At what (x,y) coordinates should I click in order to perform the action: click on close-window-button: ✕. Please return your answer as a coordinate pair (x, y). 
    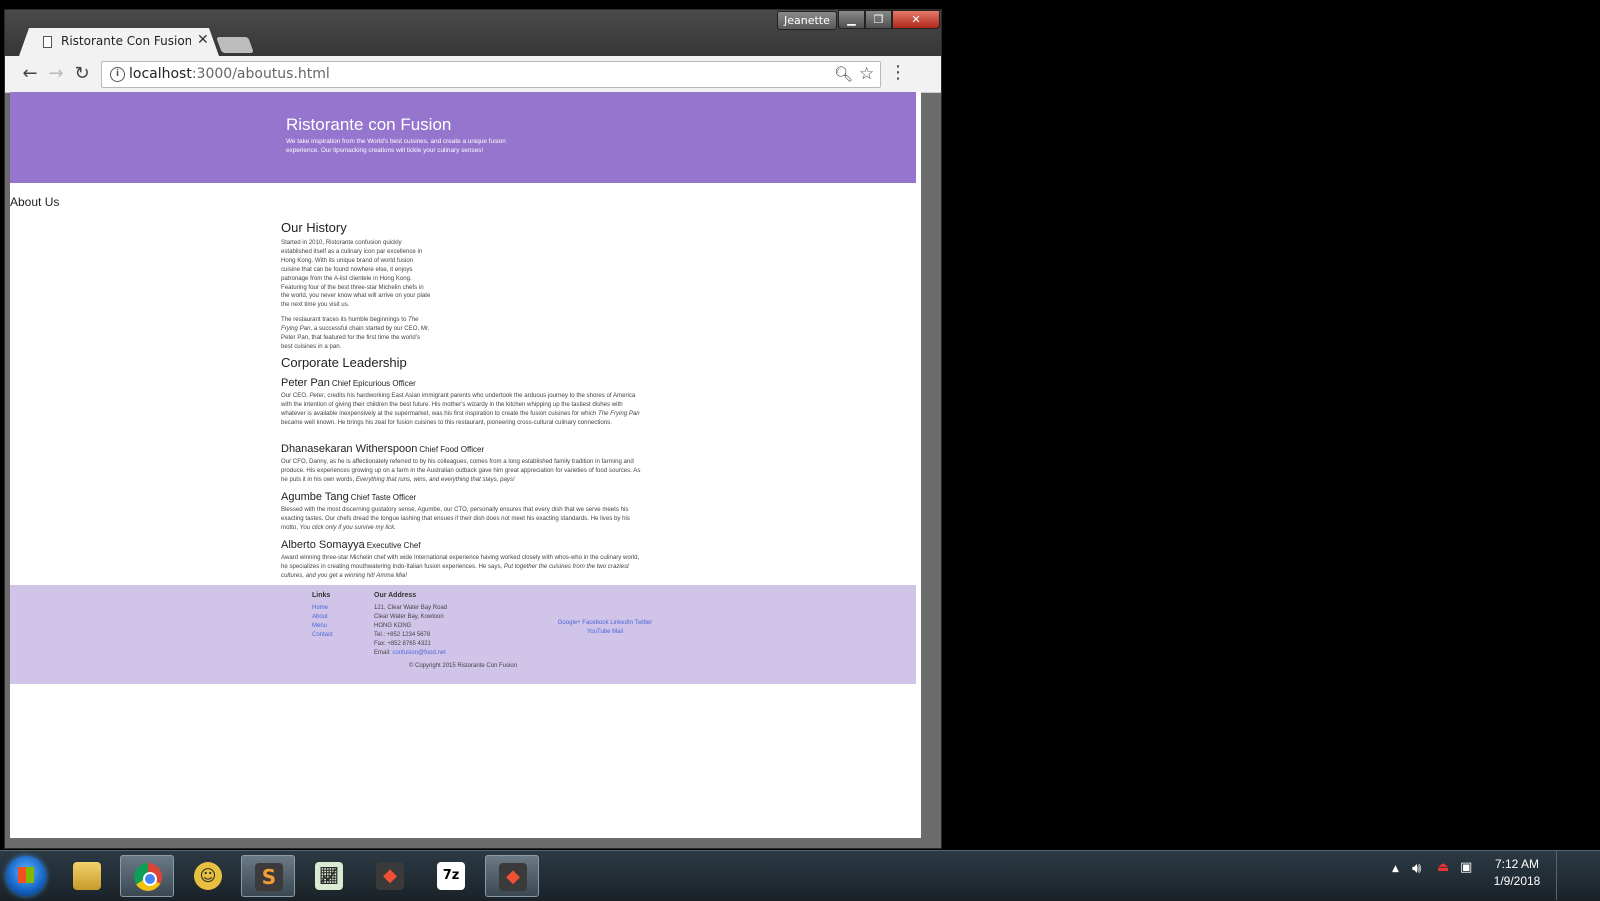
    Looking at the image, I should click on (916, 19).